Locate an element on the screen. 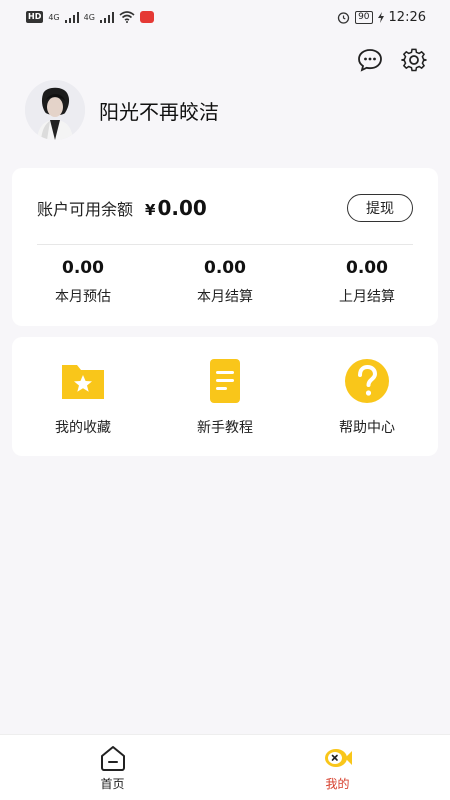 The image size is (450, 800). menu-label: 新手教程 is located at coordinates (225, 428).